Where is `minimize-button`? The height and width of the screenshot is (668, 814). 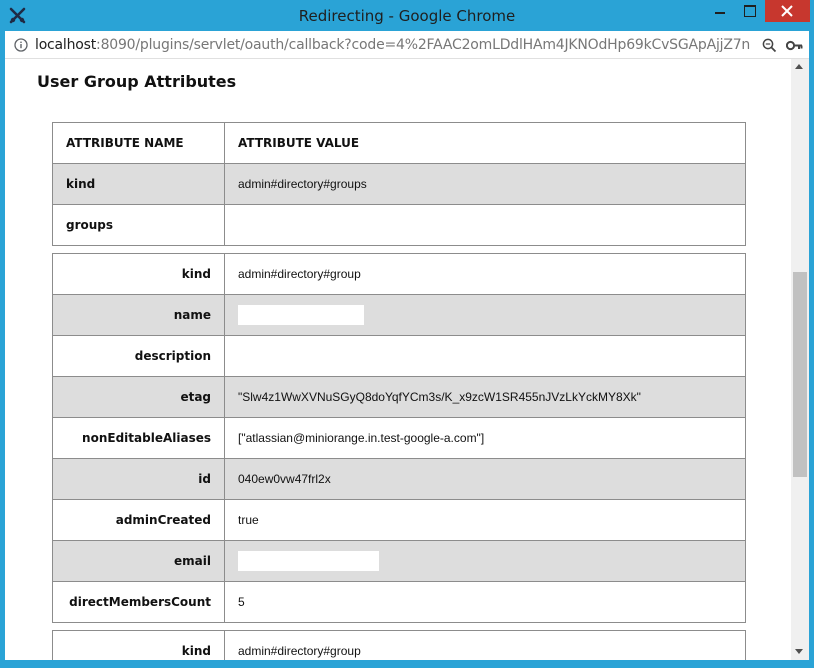 minimize-button is located at coordinates (720, 11).